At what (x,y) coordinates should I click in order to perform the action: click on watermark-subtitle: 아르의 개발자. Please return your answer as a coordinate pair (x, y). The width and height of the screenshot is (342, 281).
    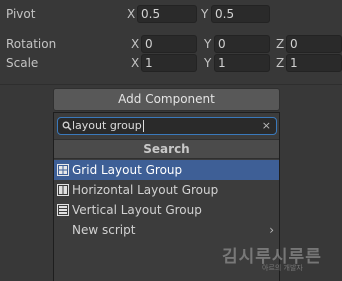
    Looking at the image, I should click on (282, 268).